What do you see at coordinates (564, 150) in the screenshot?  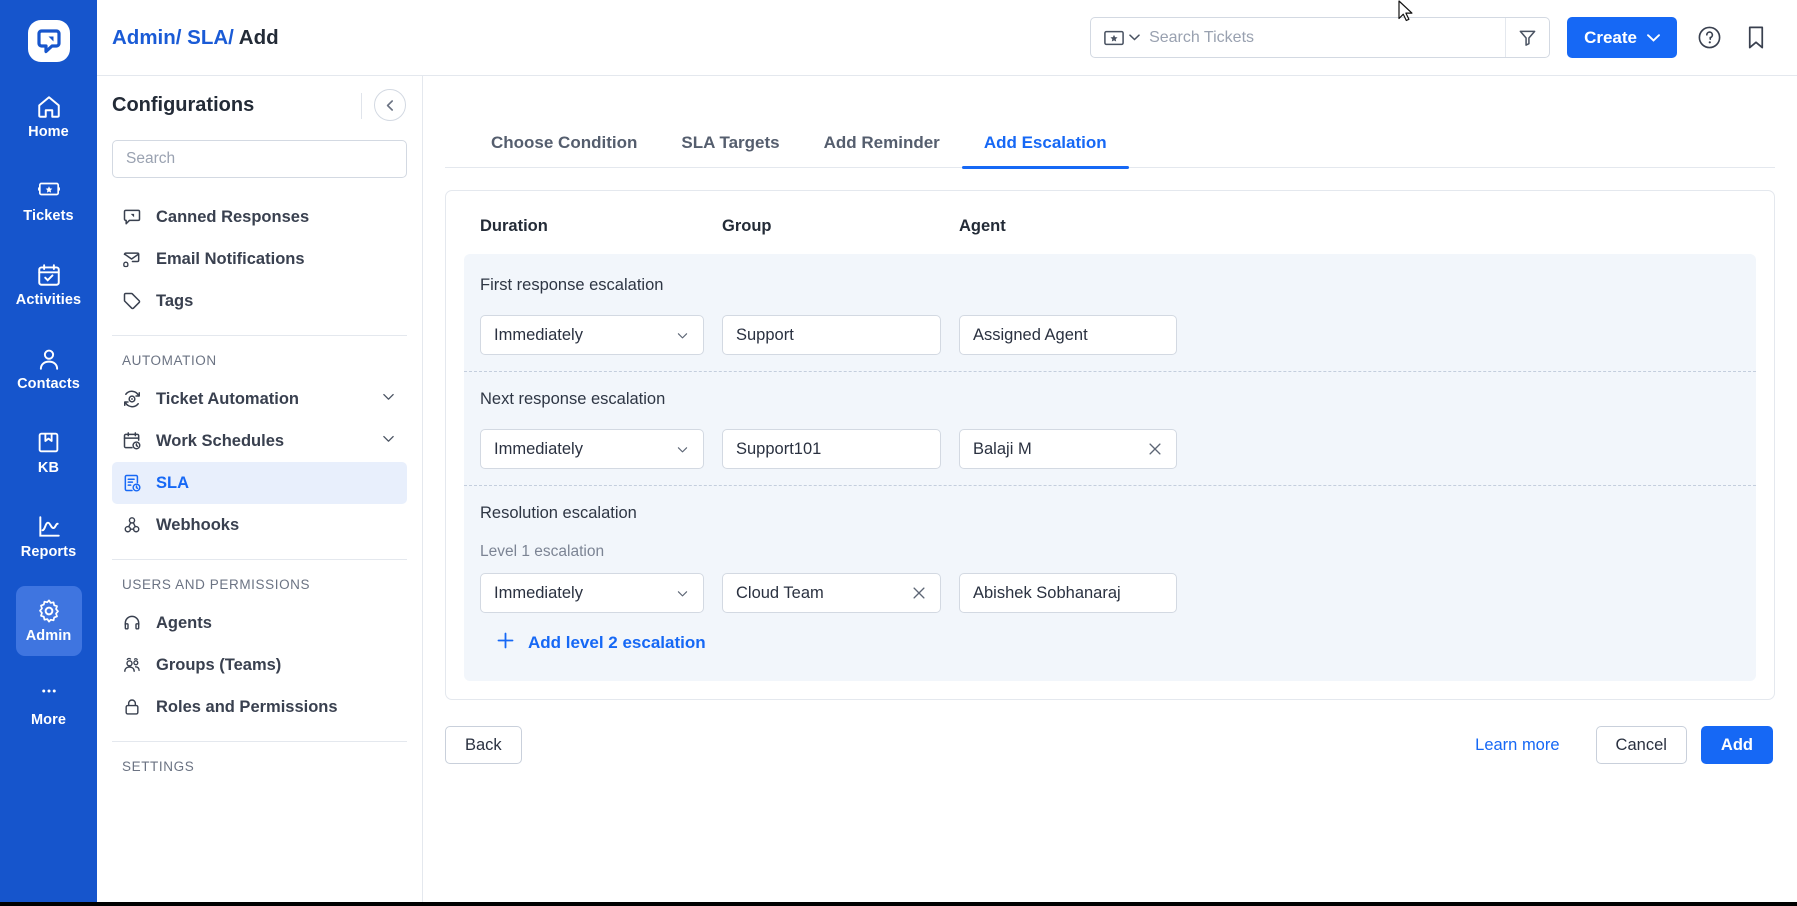 I see `tab-choose-condition: Choose Condition` at bounding box center [564, 150].